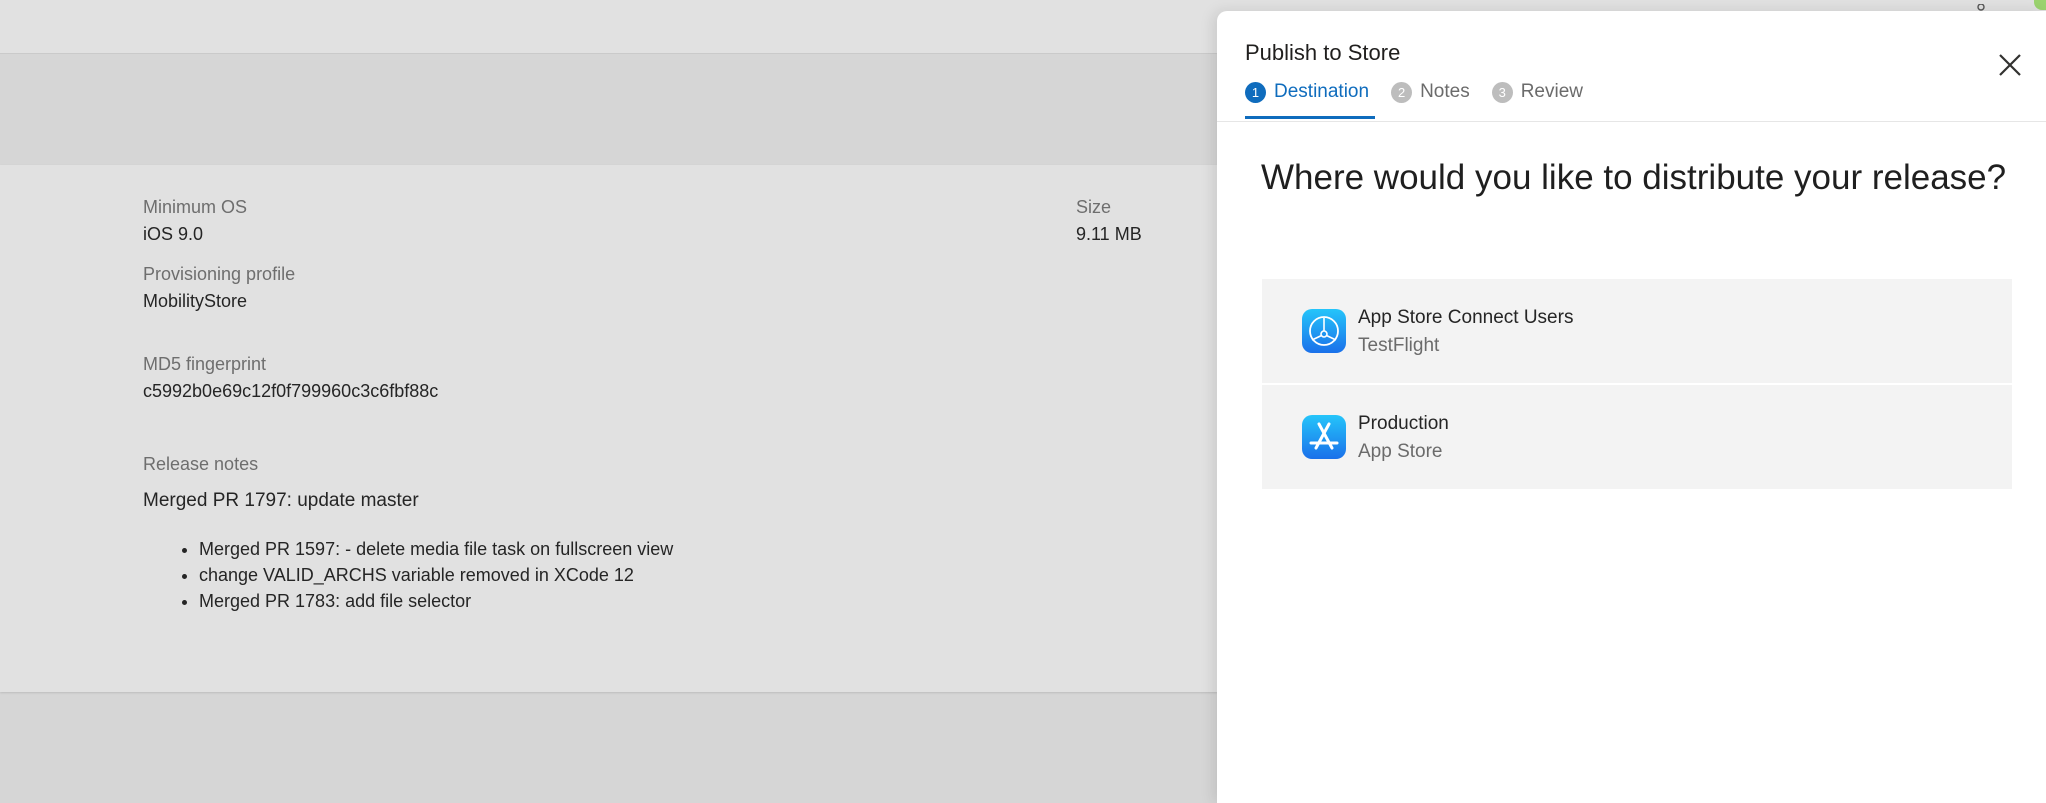 This screenshot has height=803, width=2046. What do you see at coordinates (1324, 437) in the screenshot?
I see `app-store-icon` at bounding box center [1324, 437].